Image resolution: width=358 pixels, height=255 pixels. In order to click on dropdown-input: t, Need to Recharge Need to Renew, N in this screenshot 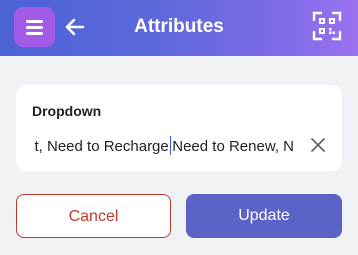, I will do `click(156, 145)`.